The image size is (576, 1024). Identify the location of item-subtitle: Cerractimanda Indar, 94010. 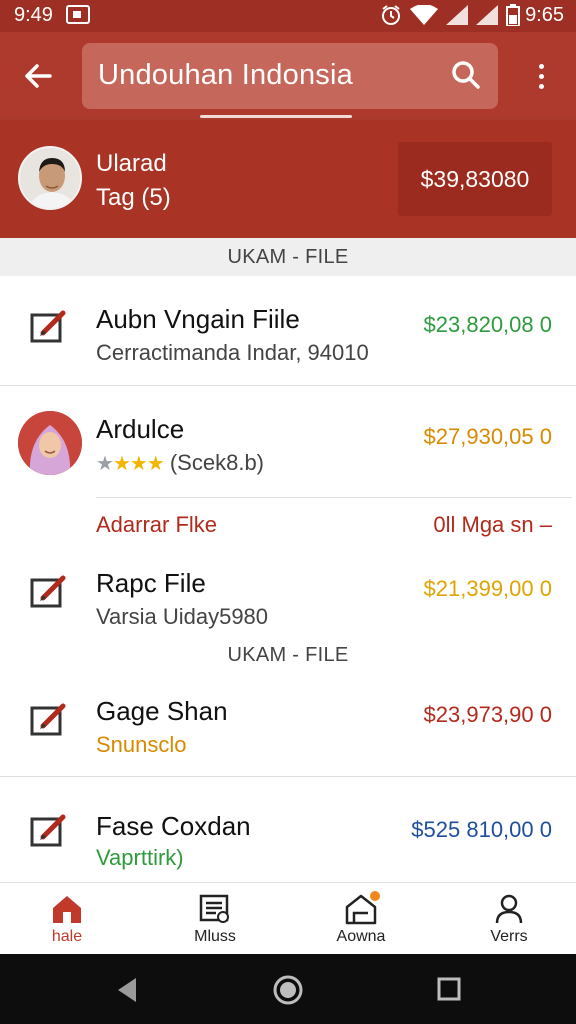
(232, 352).